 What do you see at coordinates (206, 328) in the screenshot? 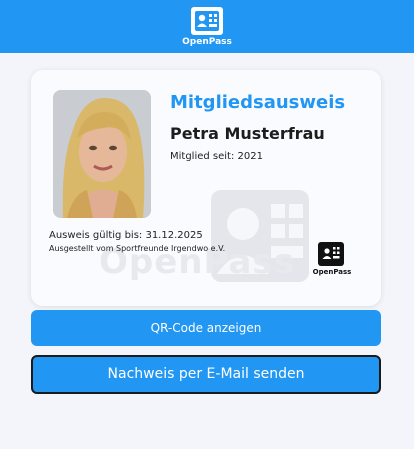
I see `show-qr-code-button: QR-Code anzeigen` at bounding box center [206, 328].